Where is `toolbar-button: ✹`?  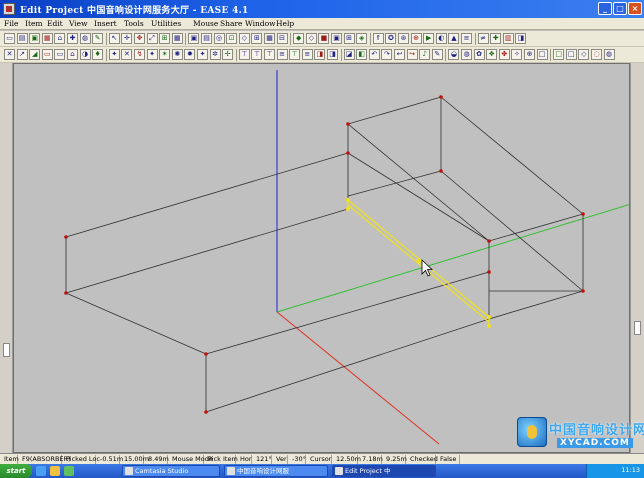 toolbar-button: ✹ is located at coordinates (190, 54).